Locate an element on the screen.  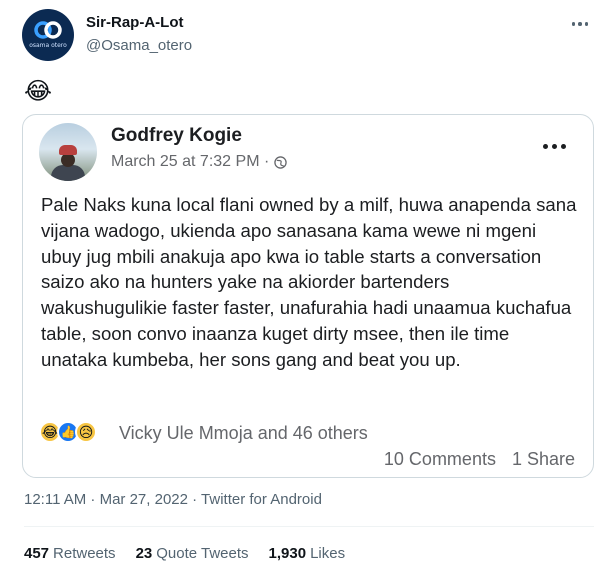
fb-timestamp: March 25 at 7:32 PM · is located at coordinates (199, 162).